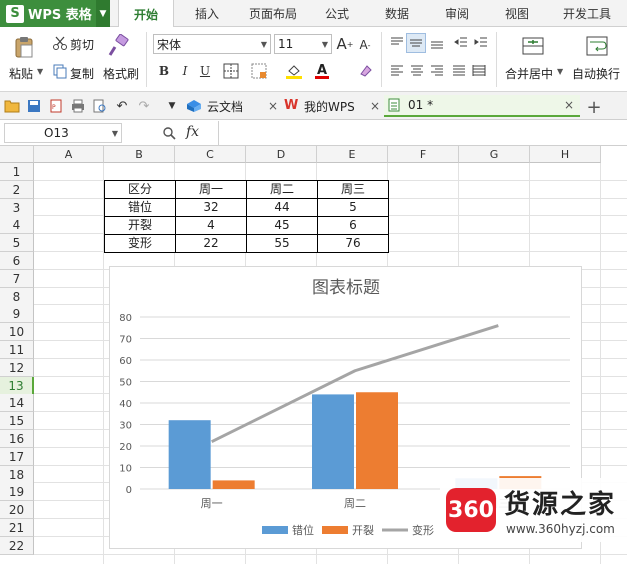 The width and height of the screenshot is (627, 564). What do you see at coordinates (17, 189) in the screenshot?
I see `row-header-2: 2` at bounding box center [17, 189].